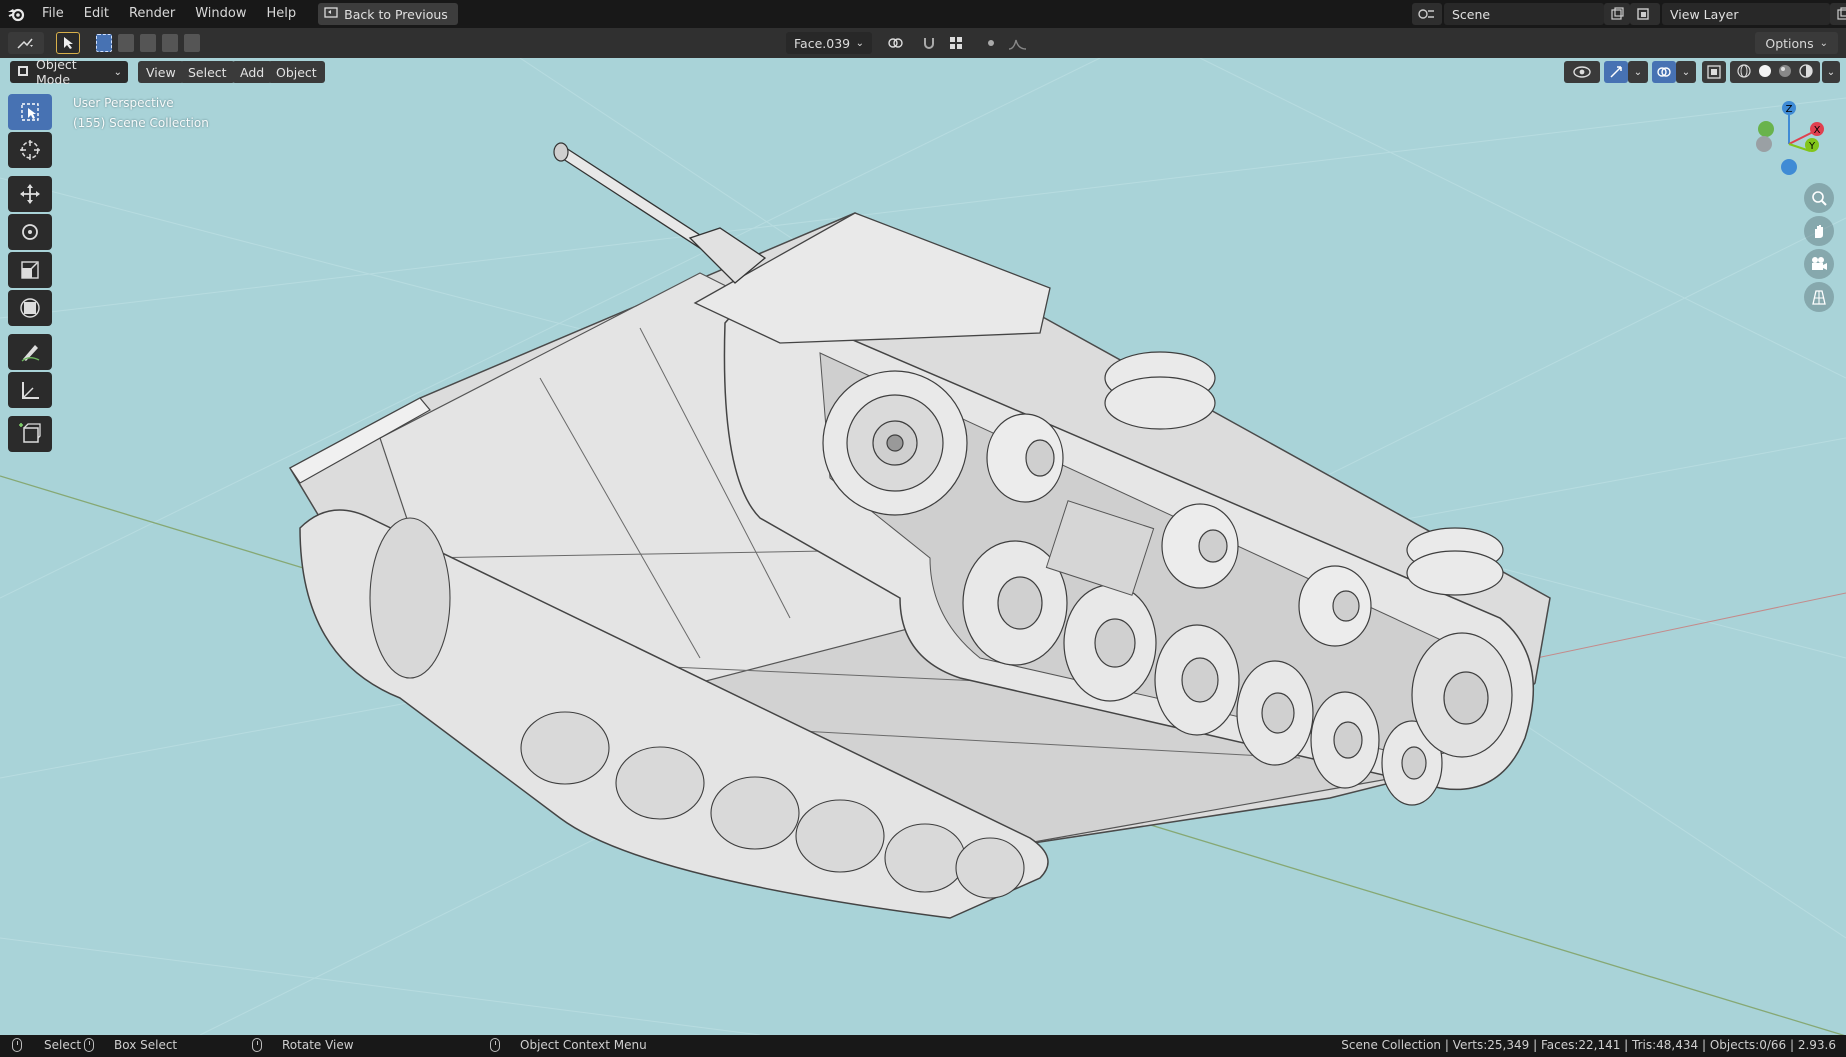 The image size is (1846, 1057). I want to click on scene-selector: Scene, so click(1534, 14).